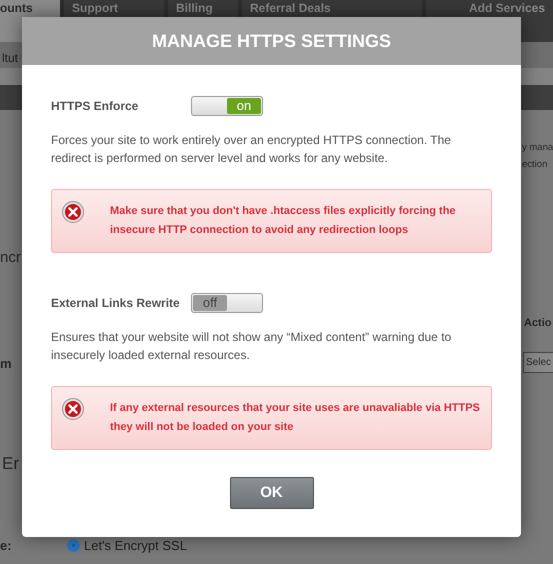 The height and width of the screenshot is (564, 553). Describe the element at coordinates (95, 106) in the screenshot. I see `setting-label: HTTPS Enforce` at that location.